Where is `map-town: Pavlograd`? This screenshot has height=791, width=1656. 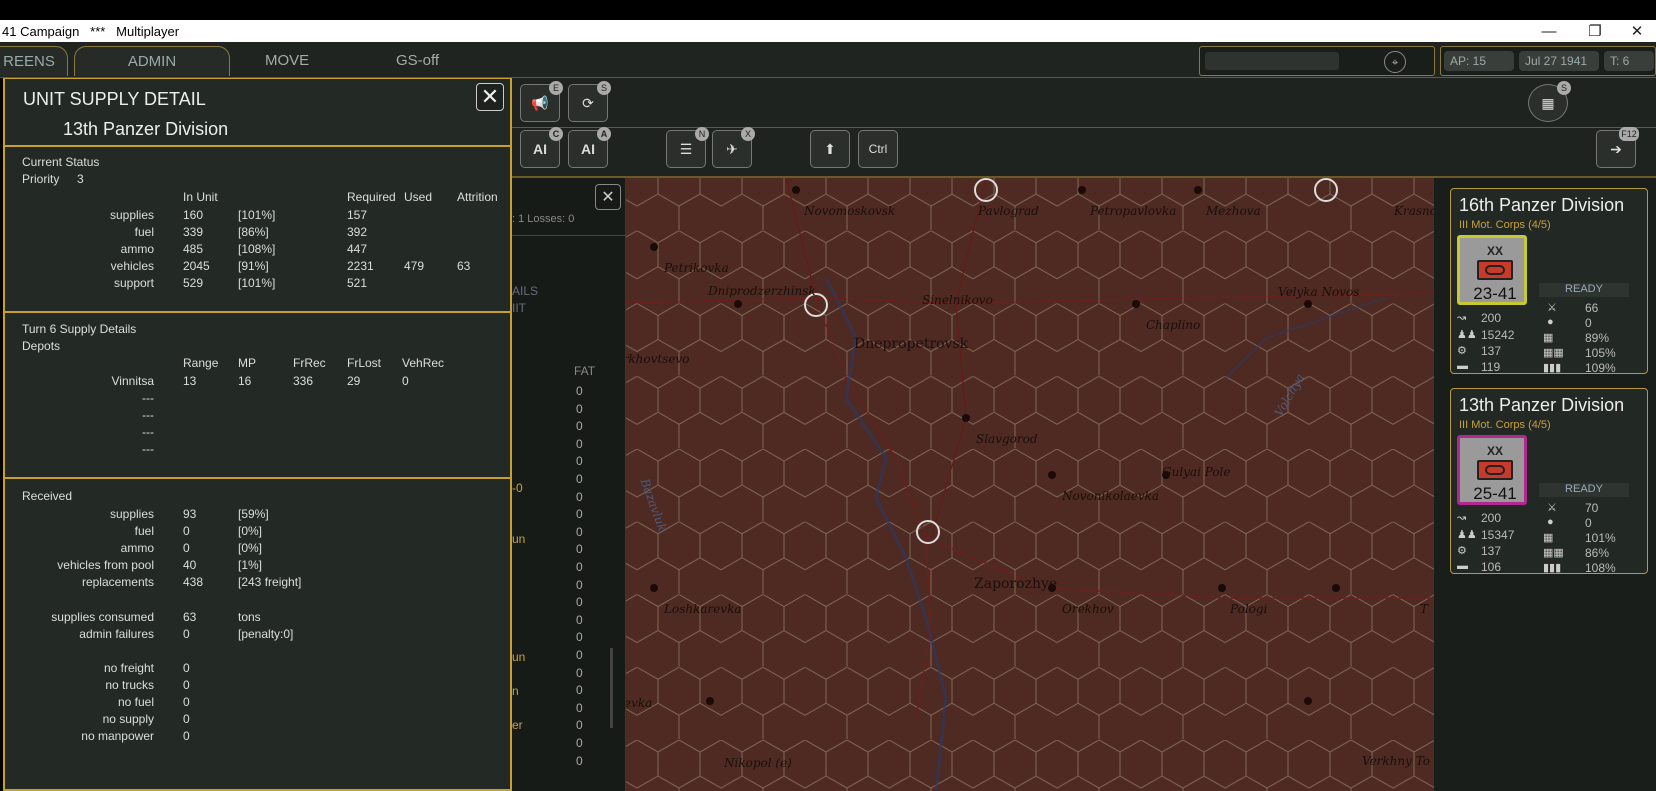 map-town: Pavlograd is located at coordinates (1008, 211).